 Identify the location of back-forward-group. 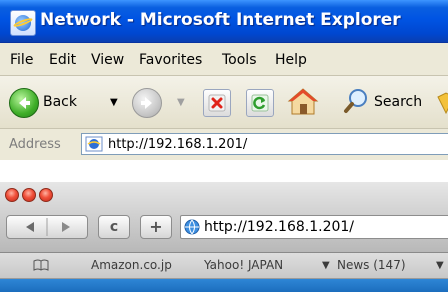
(47, 227).